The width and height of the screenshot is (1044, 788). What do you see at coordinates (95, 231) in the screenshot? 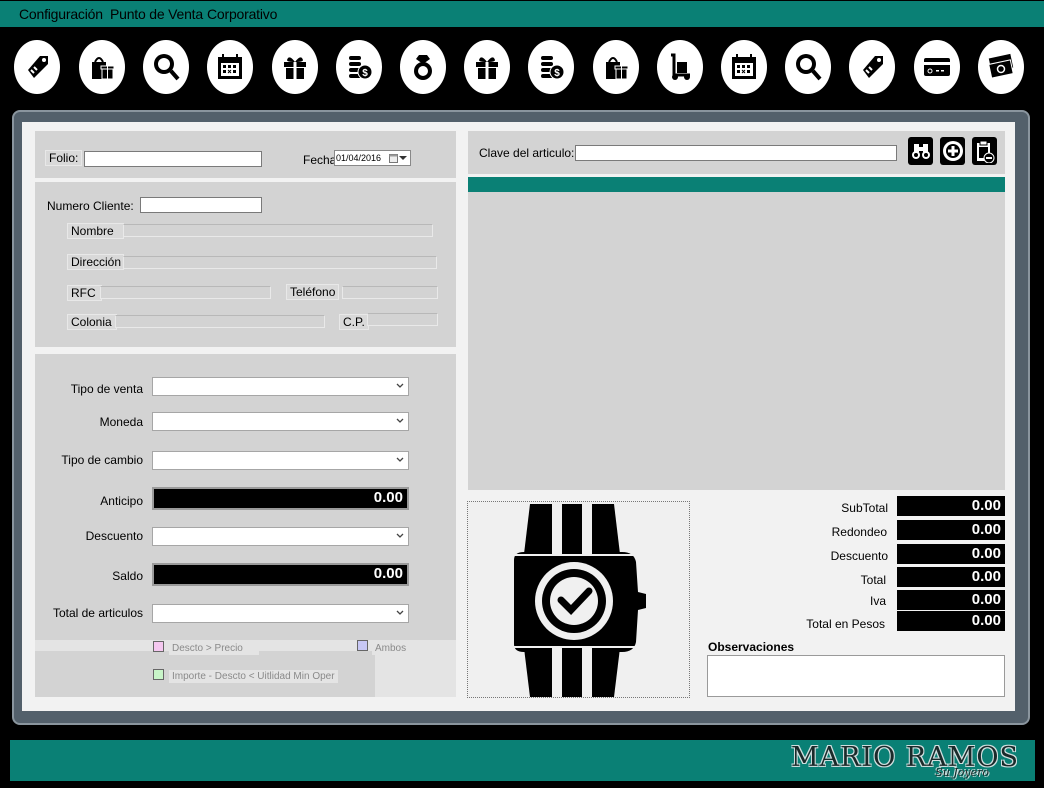
I see `nombre-label: Nombre` at bounding box center [95, 231].